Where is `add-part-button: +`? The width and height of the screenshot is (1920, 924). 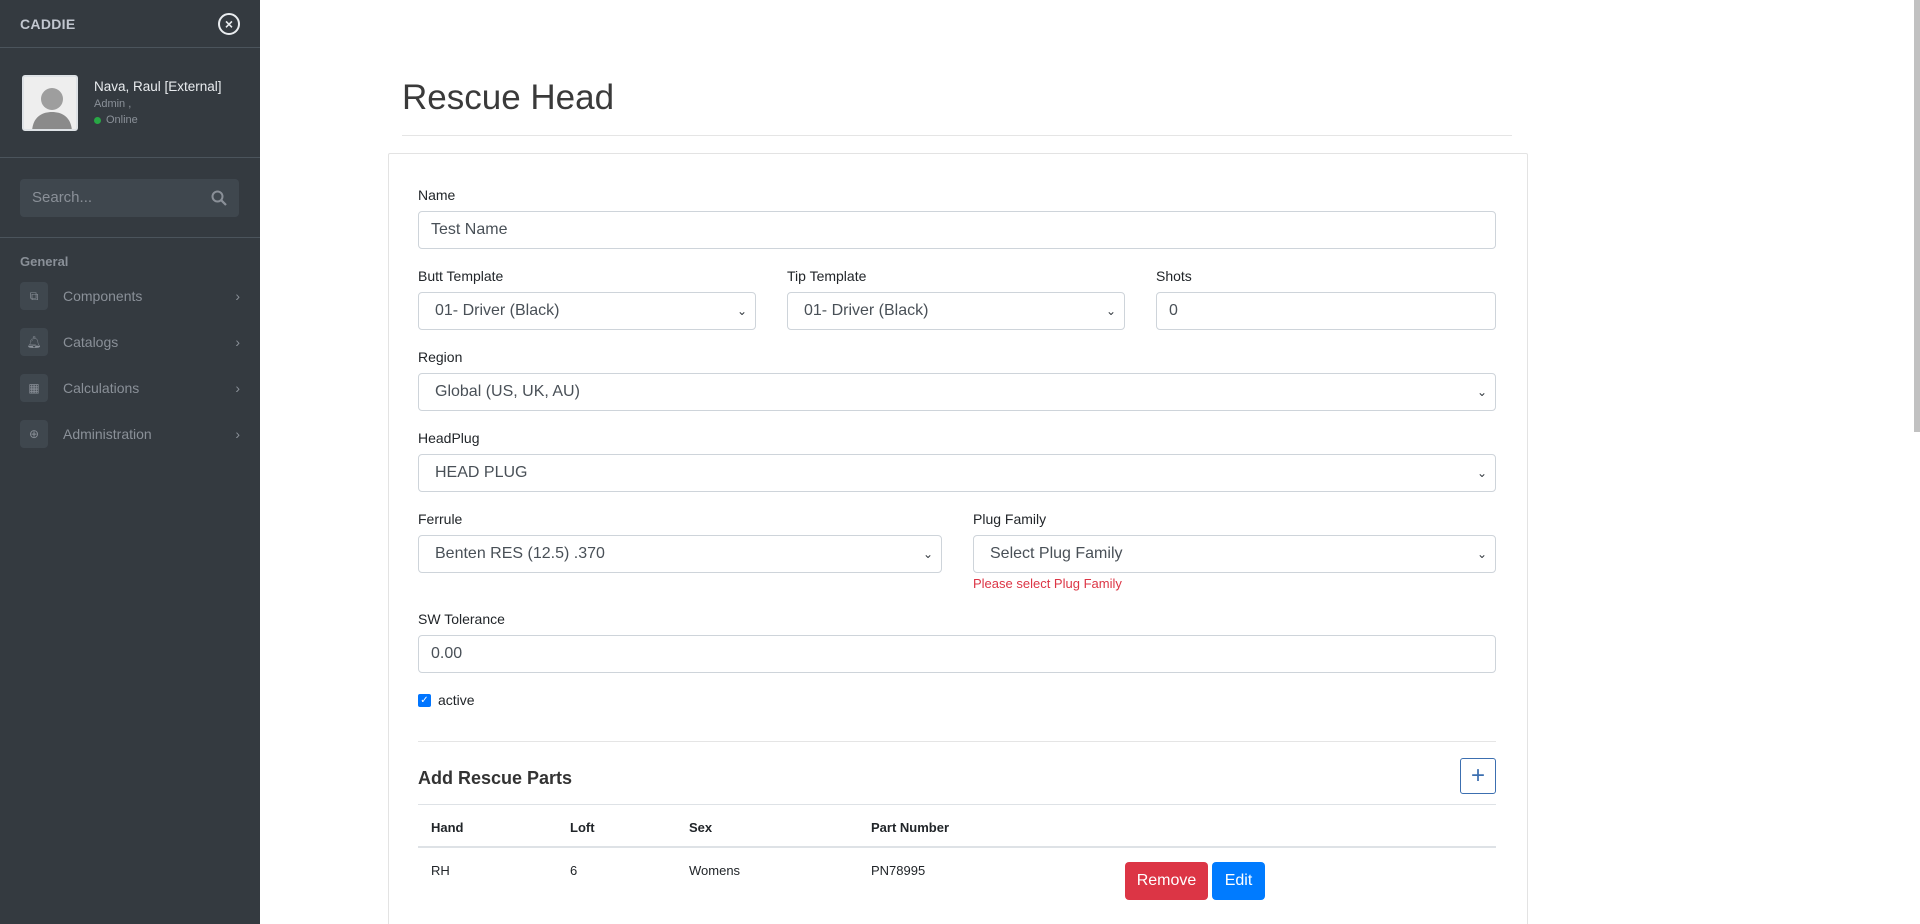 add-part-button: + is located at coordinates (1478, 776).